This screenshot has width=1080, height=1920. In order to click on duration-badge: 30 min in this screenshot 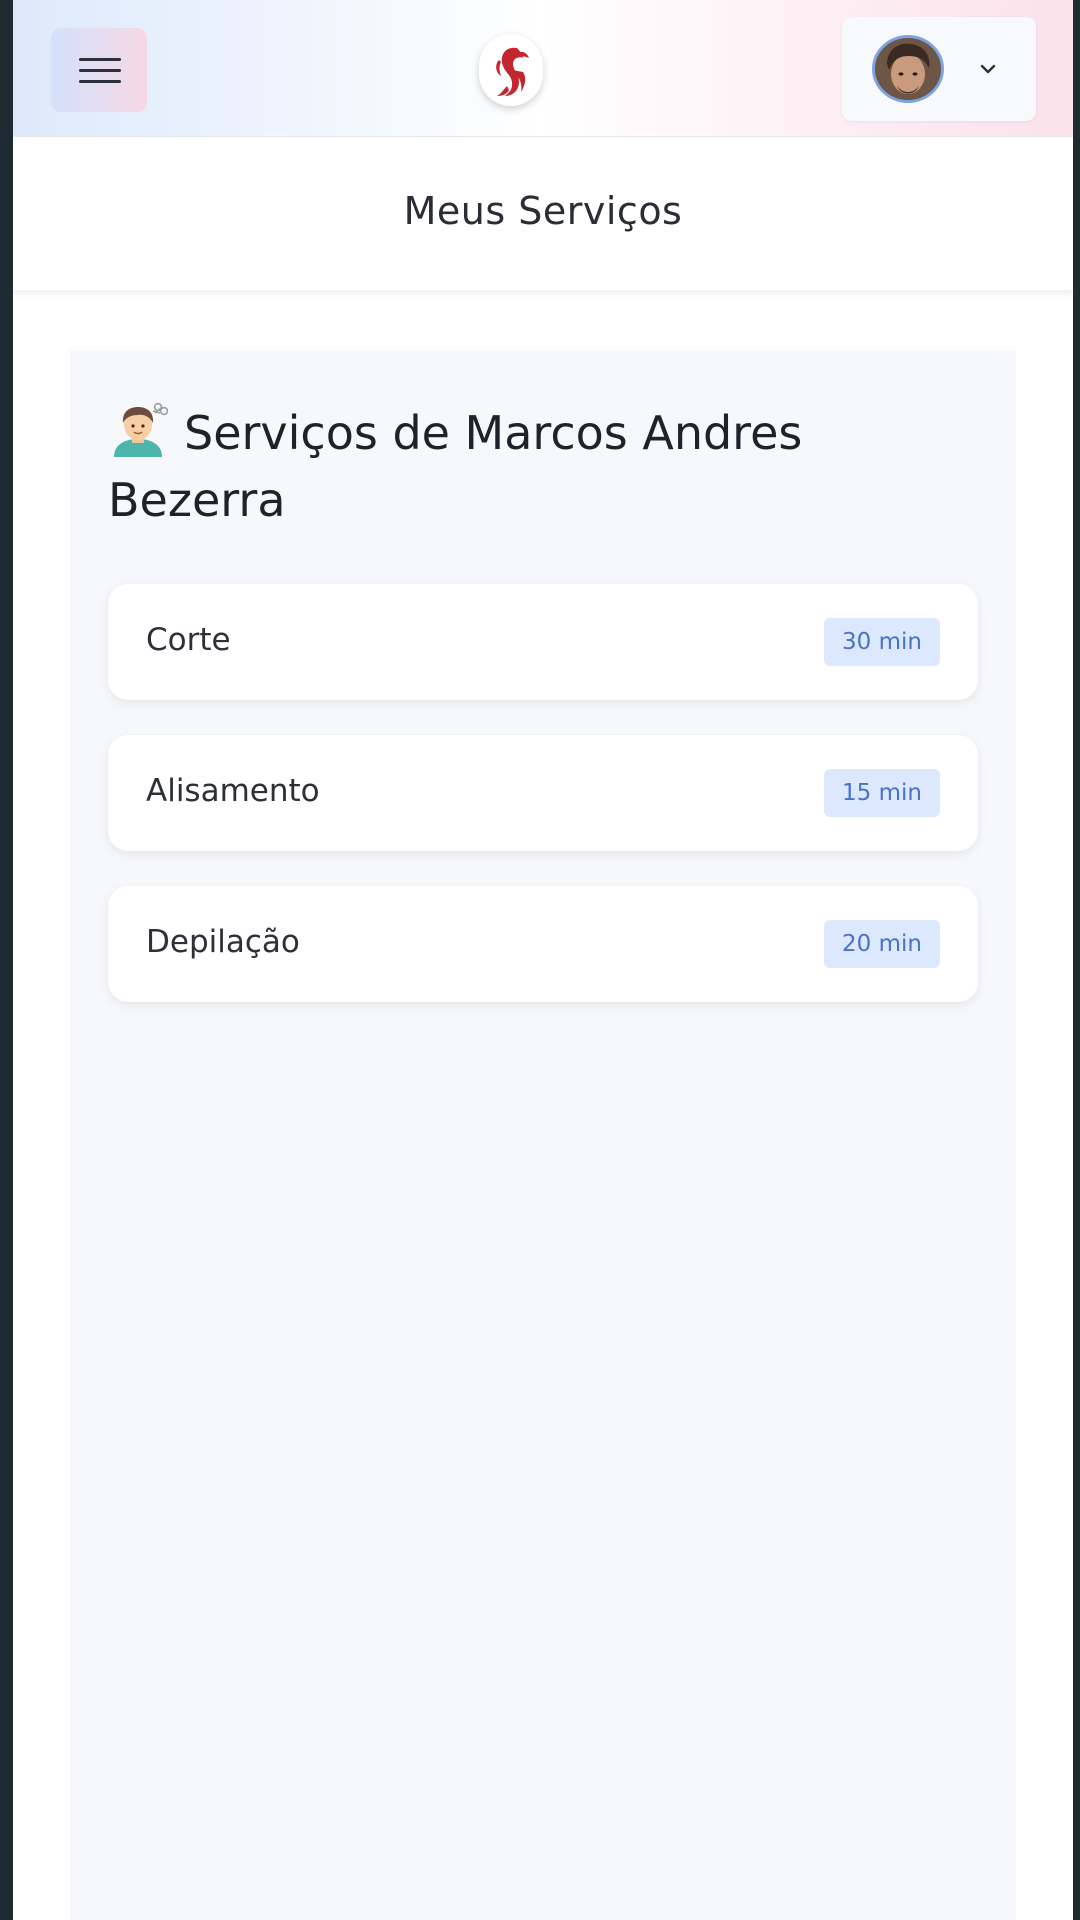, I will do `click(882, 642)`.